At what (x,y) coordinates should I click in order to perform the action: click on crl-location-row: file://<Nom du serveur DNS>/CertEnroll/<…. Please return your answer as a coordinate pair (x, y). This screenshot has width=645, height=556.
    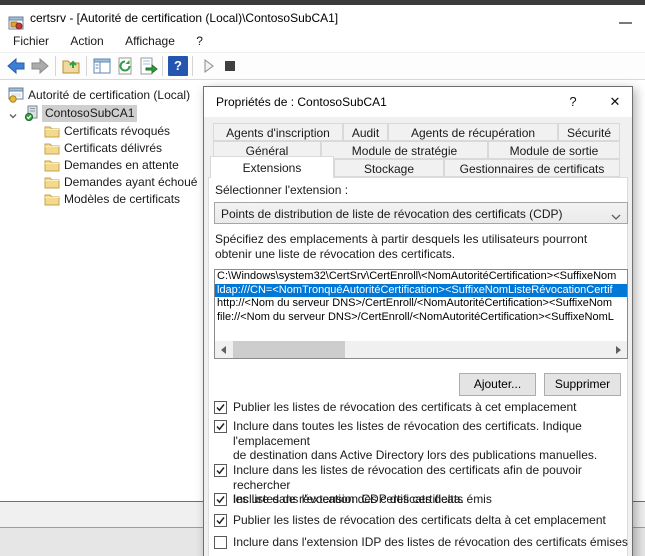
    Looking at the image, I should click on (421, 318).